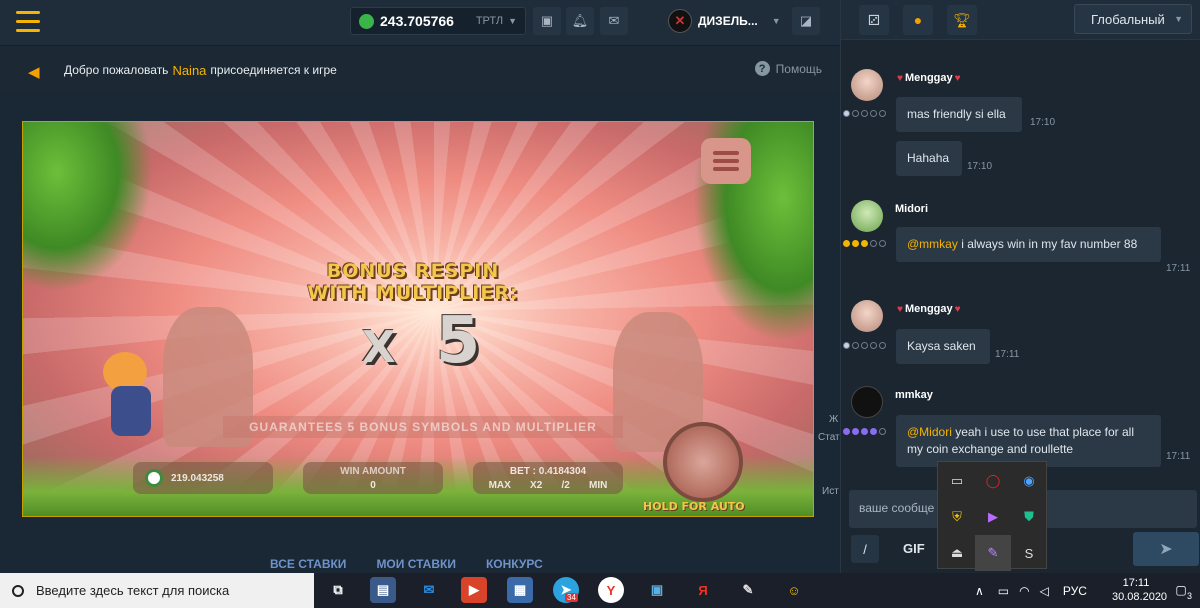 This screenshot has height=608, width=1200. What do you see at coordinates (694, 506) in the screenshot?
I see `hold-for-auto-label: HOLD FOR AUTO` at bounding box center [694, 506].